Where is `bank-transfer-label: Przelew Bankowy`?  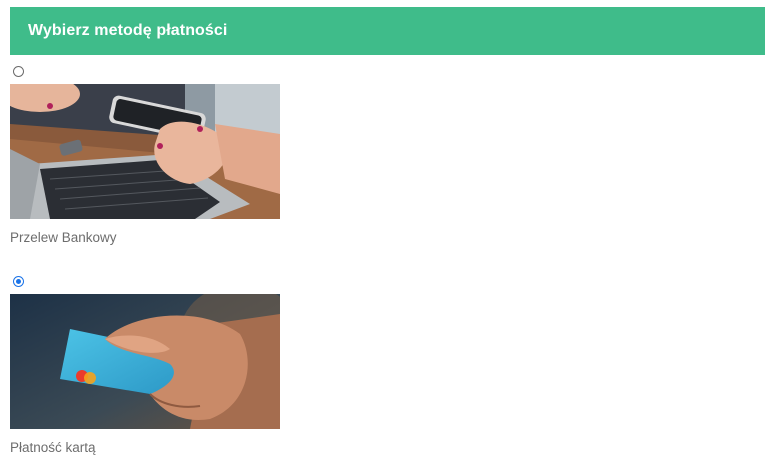
bank-transfer-label: Przelew Bankowy is located at coordinates (63, 237).